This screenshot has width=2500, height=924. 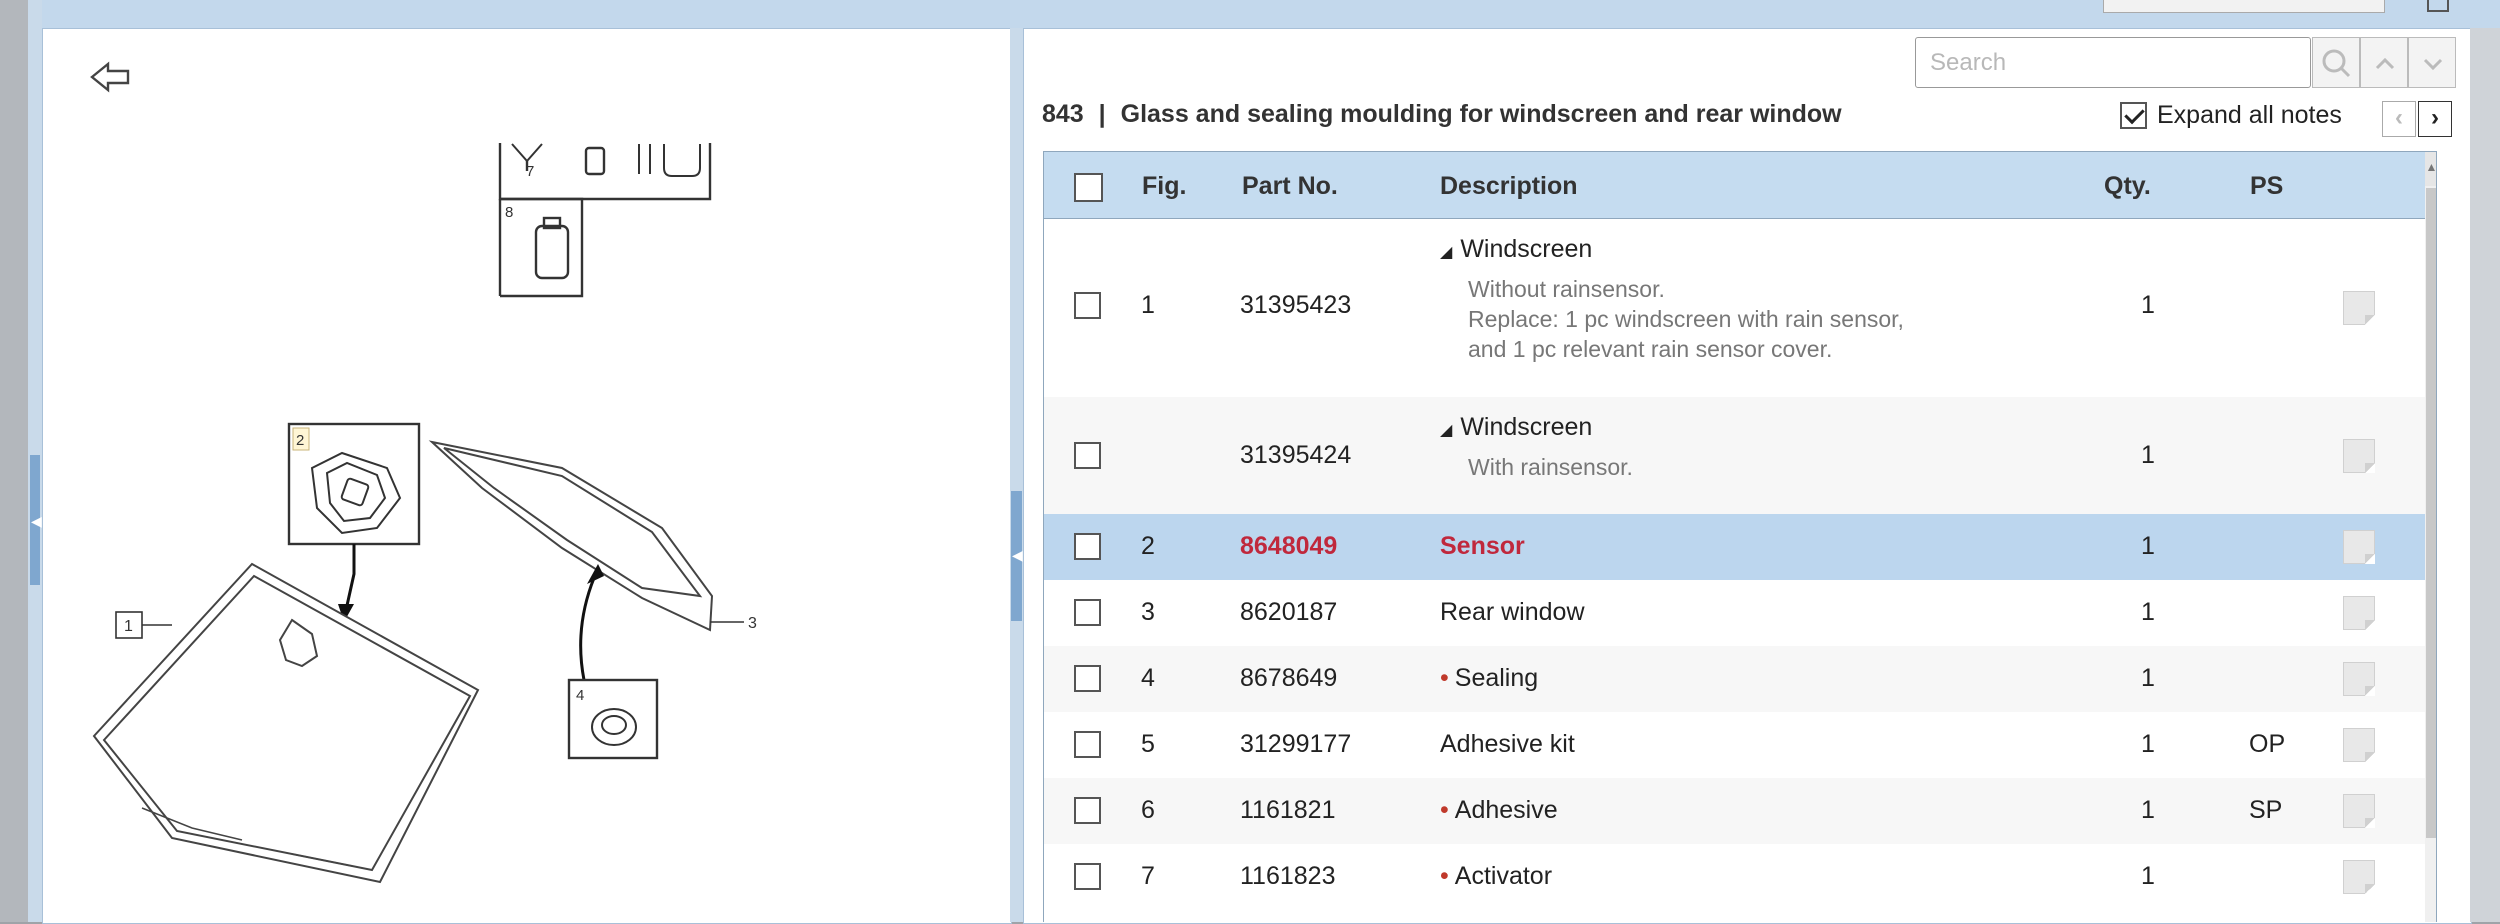 What do you see at coordinates (2485, 475) in the screenshot?
I see `right-gutter` at bounding box center [2485, 475].